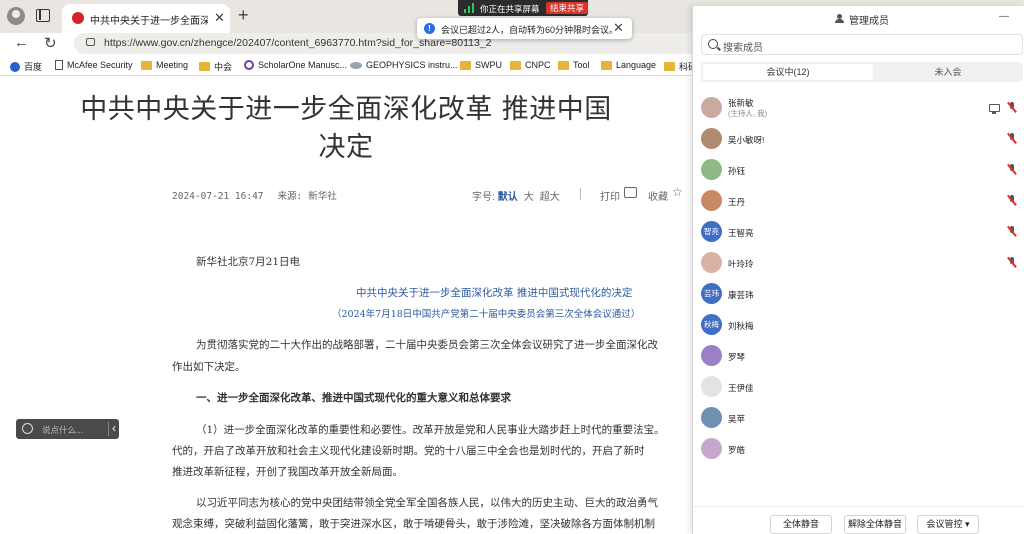 Image resolution: width=1024 pixels, height=534 pixels. What do you see at coordinates (788, 72) in the screenshot?
I see `tab-in-meeting: 会议中(12)` at bounding box center [788, 72].